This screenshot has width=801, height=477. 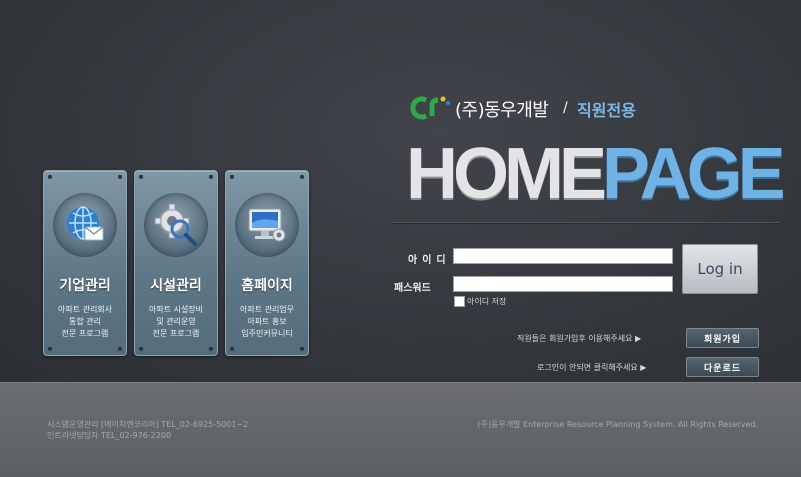 I want to click on company-name: (주)동우개발, so click(x=502, y=110).